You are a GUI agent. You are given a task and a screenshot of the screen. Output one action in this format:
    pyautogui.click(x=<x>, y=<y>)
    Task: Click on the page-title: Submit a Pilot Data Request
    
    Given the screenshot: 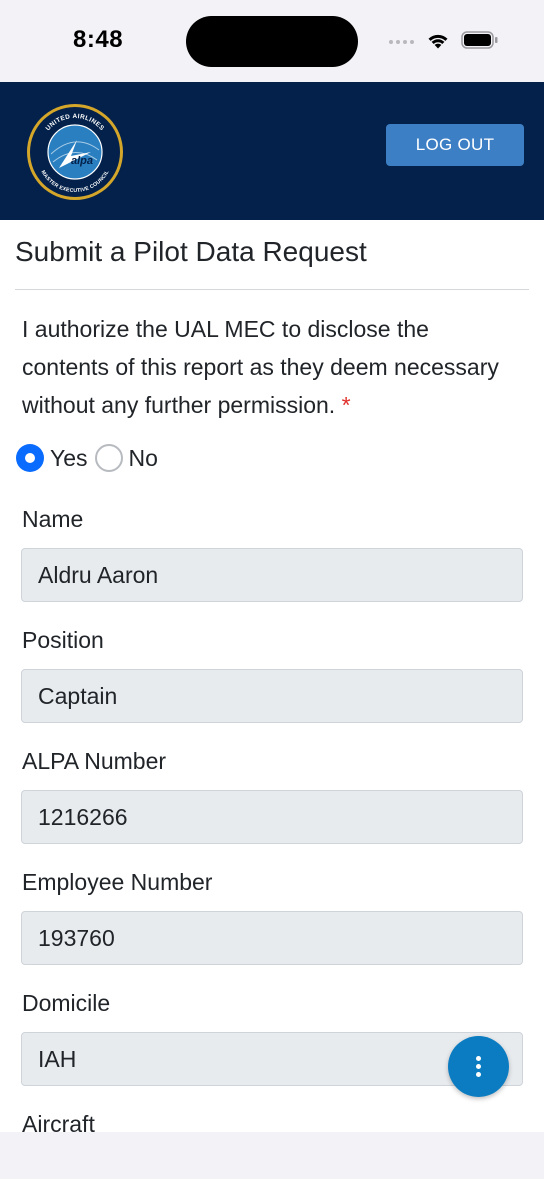 What is the action you would take?
    pyautogui.click(x=191, y=251)
    